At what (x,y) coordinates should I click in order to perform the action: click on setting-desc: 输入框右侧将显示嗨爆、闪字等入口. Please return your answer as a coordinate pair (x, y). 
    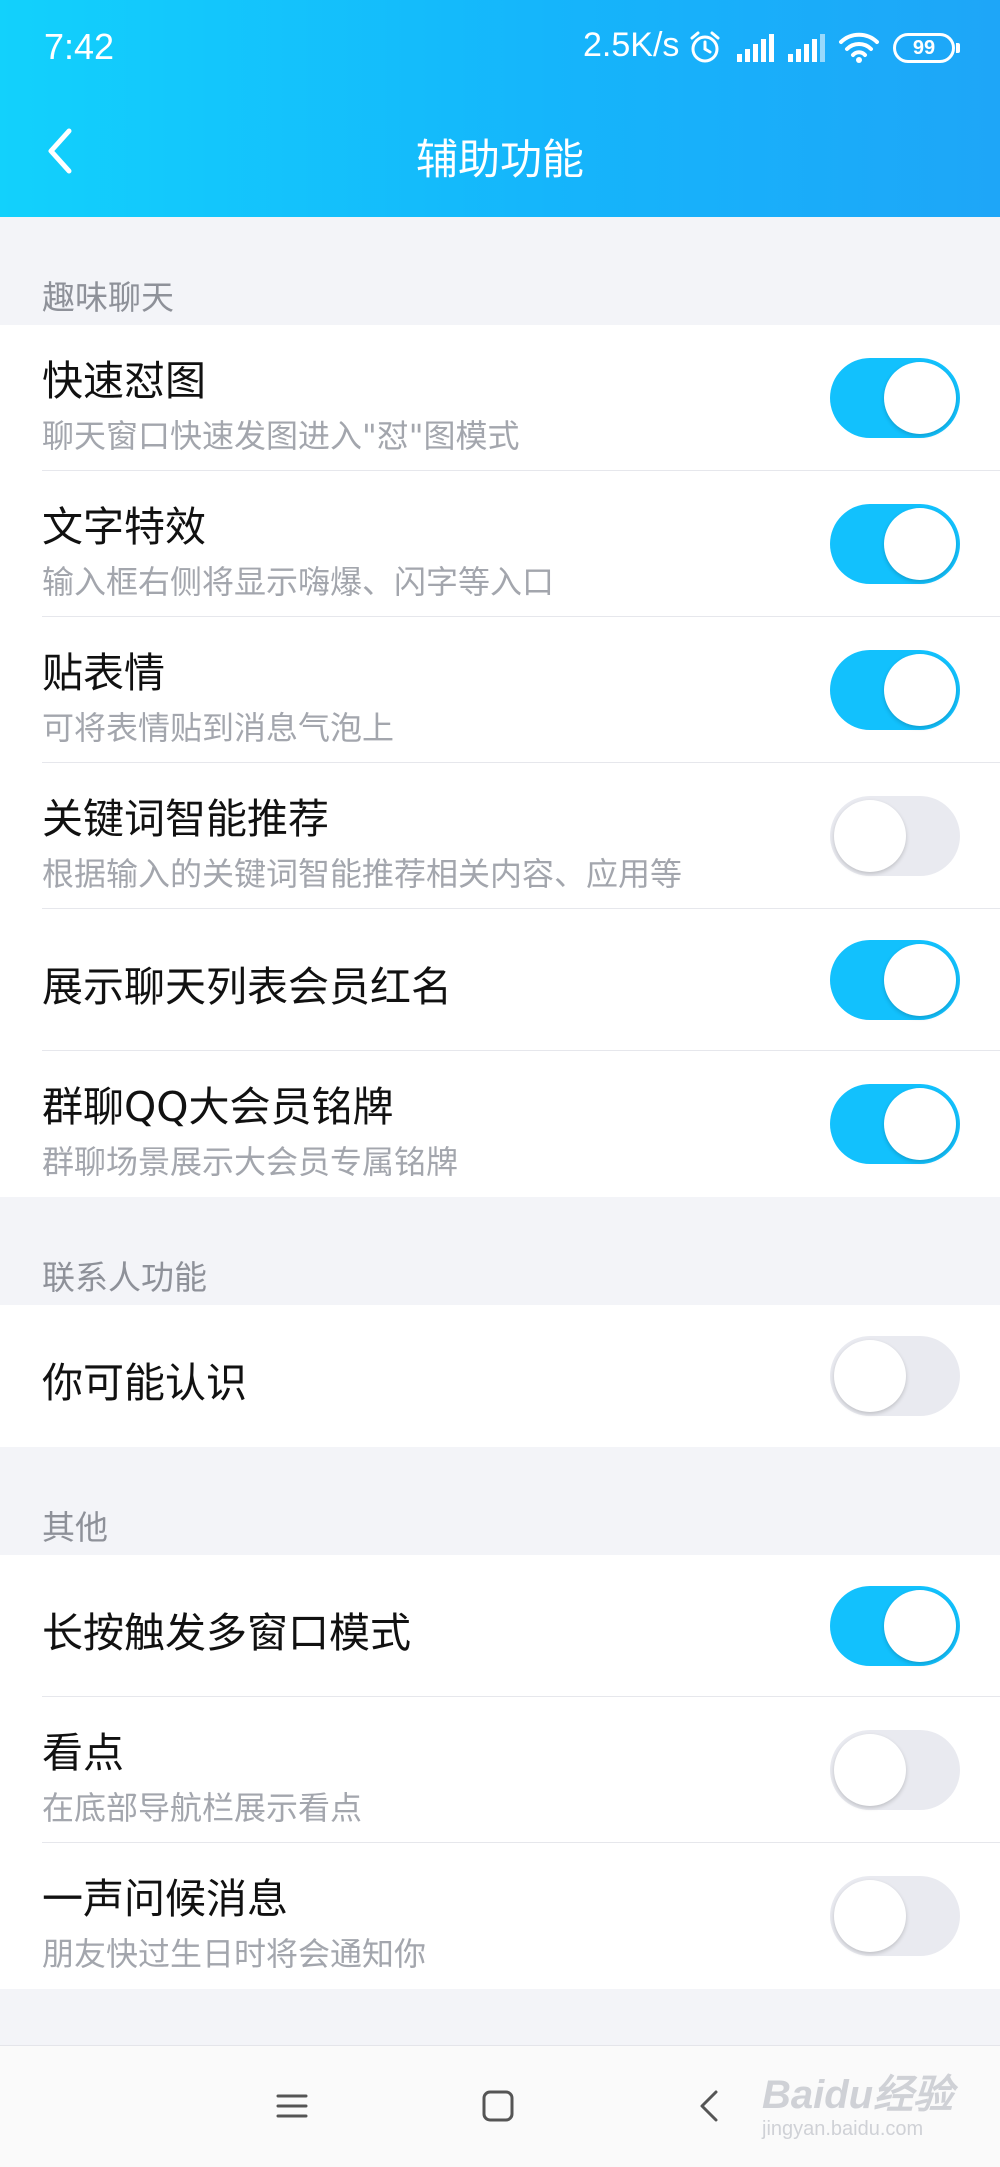
    Looking at the image, I should click on (298, 582).